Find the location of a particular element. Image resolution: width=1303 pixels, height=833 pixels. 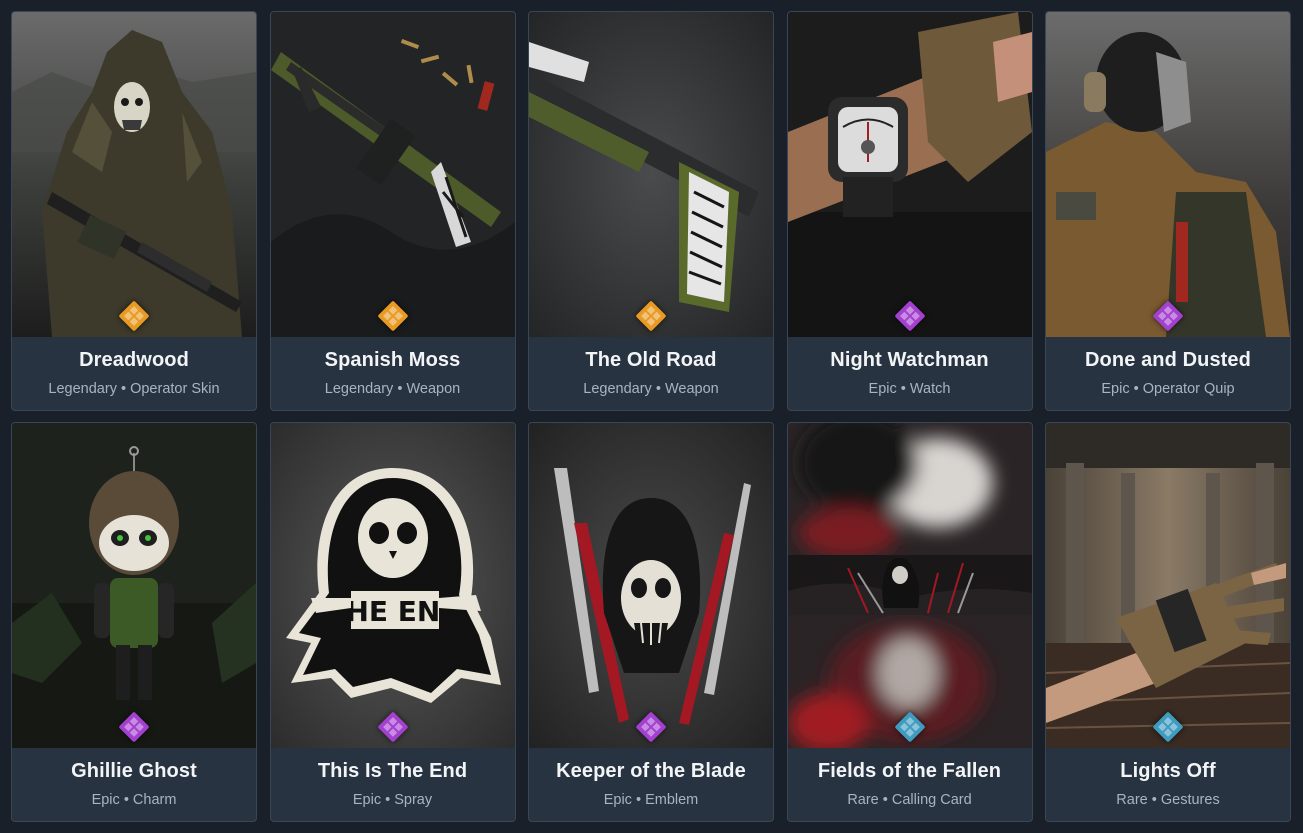

item-name: Done and Dusted is located at coordinates (1168, 360).